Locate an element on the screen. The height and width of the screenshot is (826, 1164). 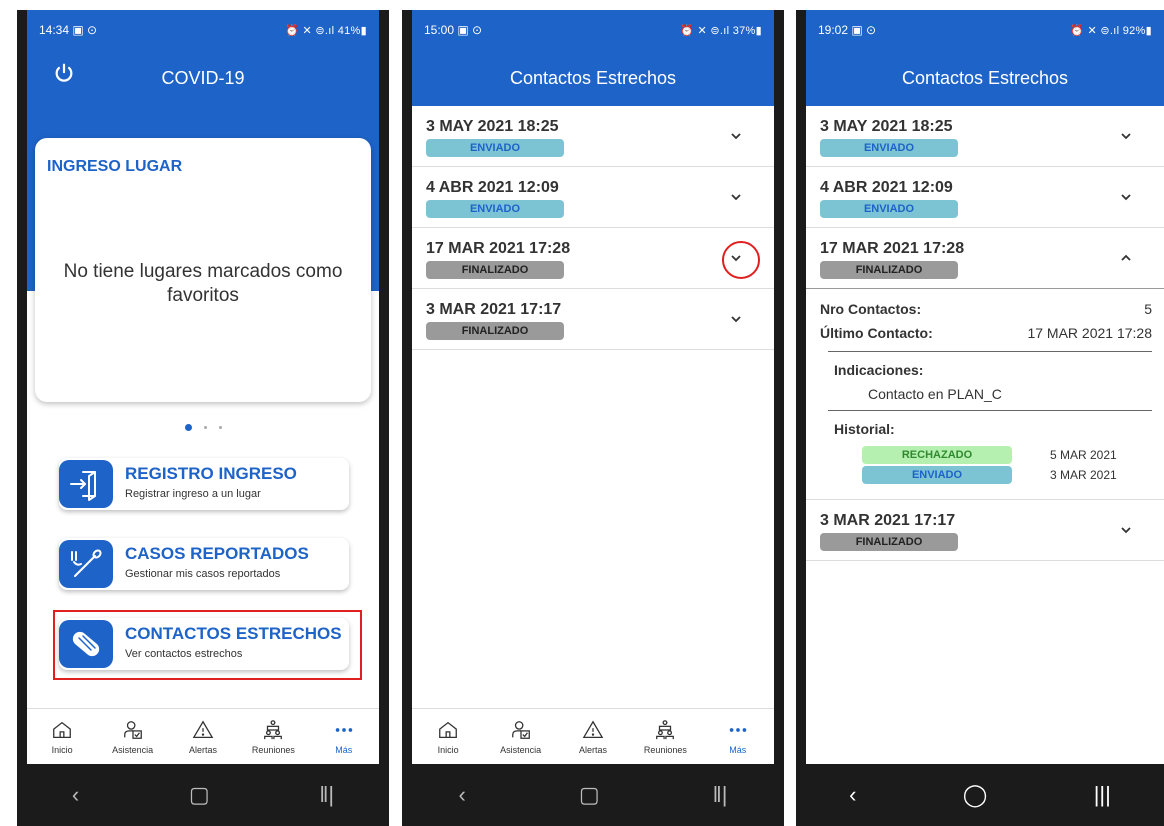
indicaciones-value: Contacto en PLAN_C is located at coordinates (935, 394).